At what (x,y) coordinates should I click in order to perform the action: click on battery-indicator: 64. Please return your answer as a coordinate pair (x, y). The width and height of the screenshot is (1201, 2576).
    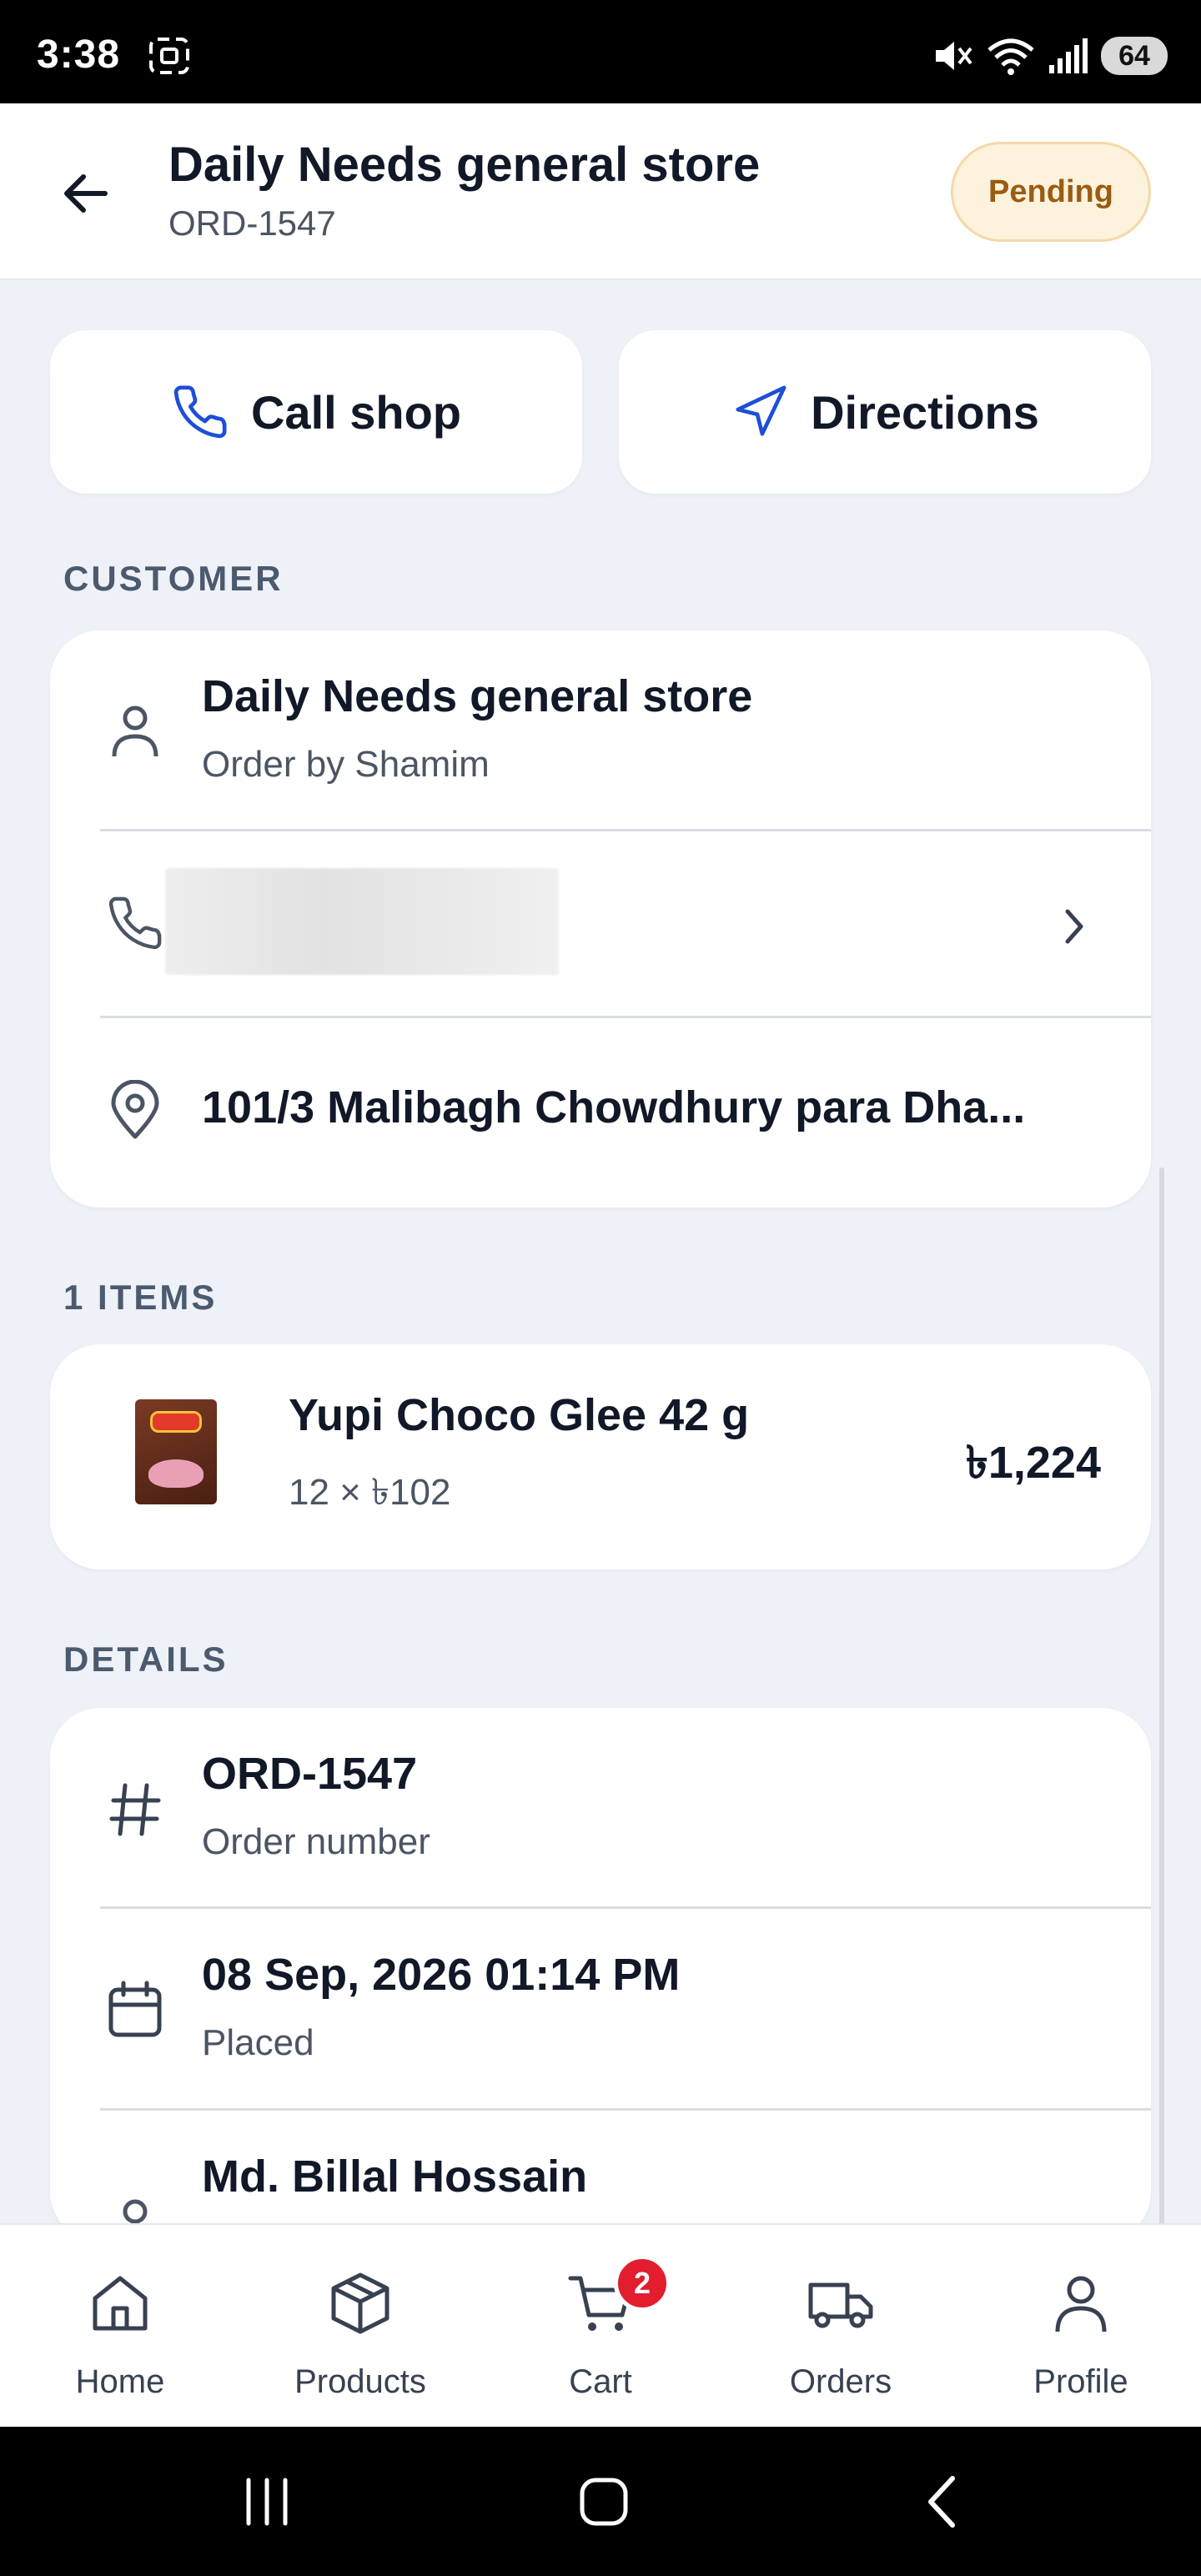
    Looking at the image, I should click on (1134, 56).